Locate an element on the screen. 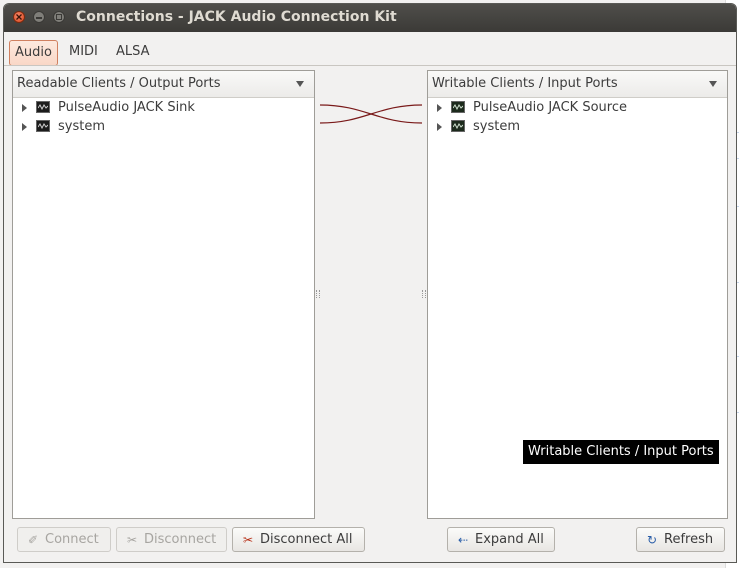 The height and width of the screenshot is (568, 742). tab-audio: Audio is located at coordinates (33, 53).